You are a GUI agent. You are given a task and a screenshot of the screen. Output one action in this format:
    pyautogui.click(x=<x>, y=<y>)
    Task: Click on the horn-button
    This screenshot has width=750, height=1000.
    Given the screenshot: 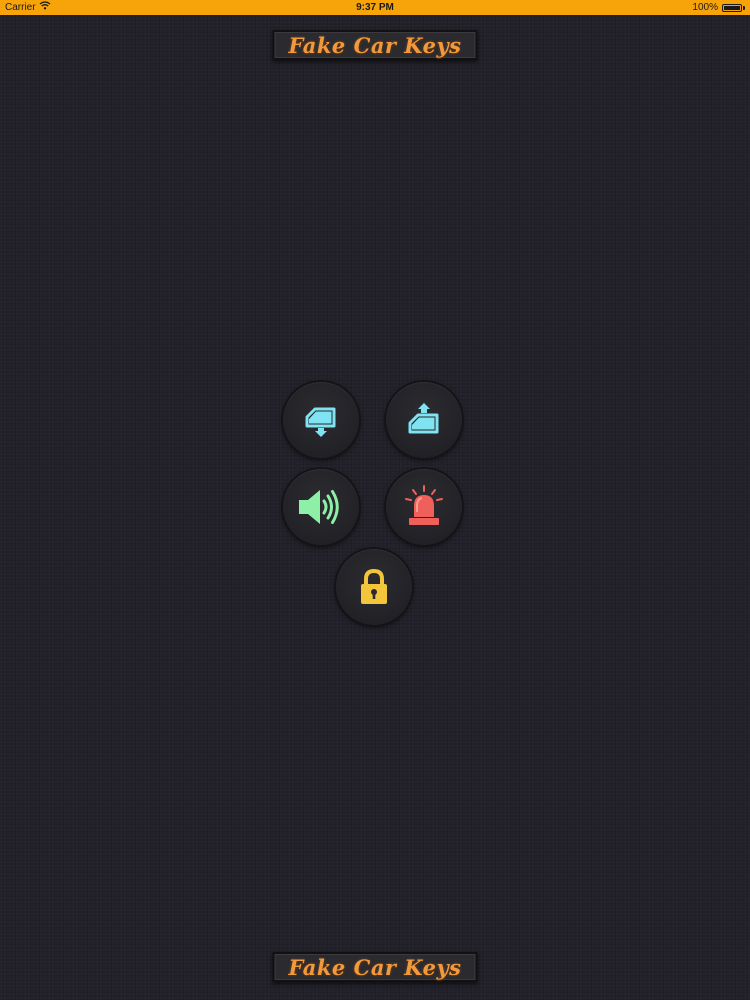 What is the action you would take?
    pyautogui.click(x=321, y=507)
    